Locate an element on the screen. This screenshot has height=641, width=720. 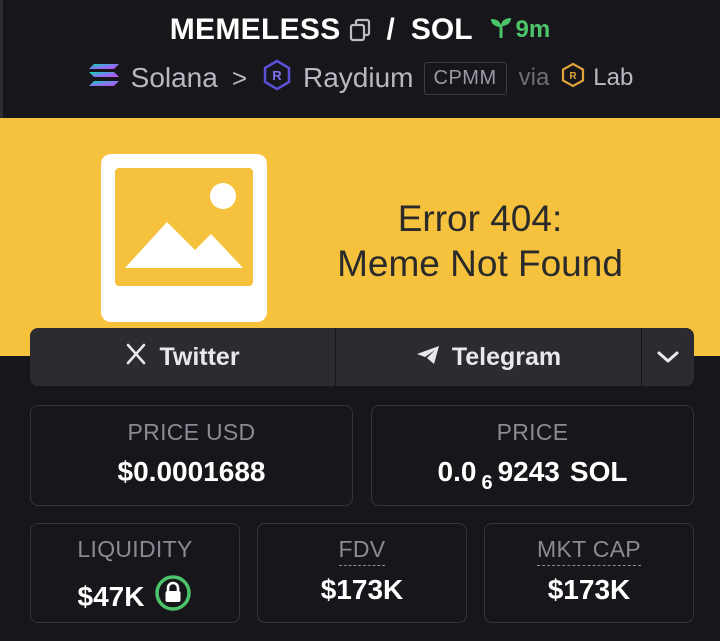
price-usd-label: PRICE USD is located at coordinates (191, 432).